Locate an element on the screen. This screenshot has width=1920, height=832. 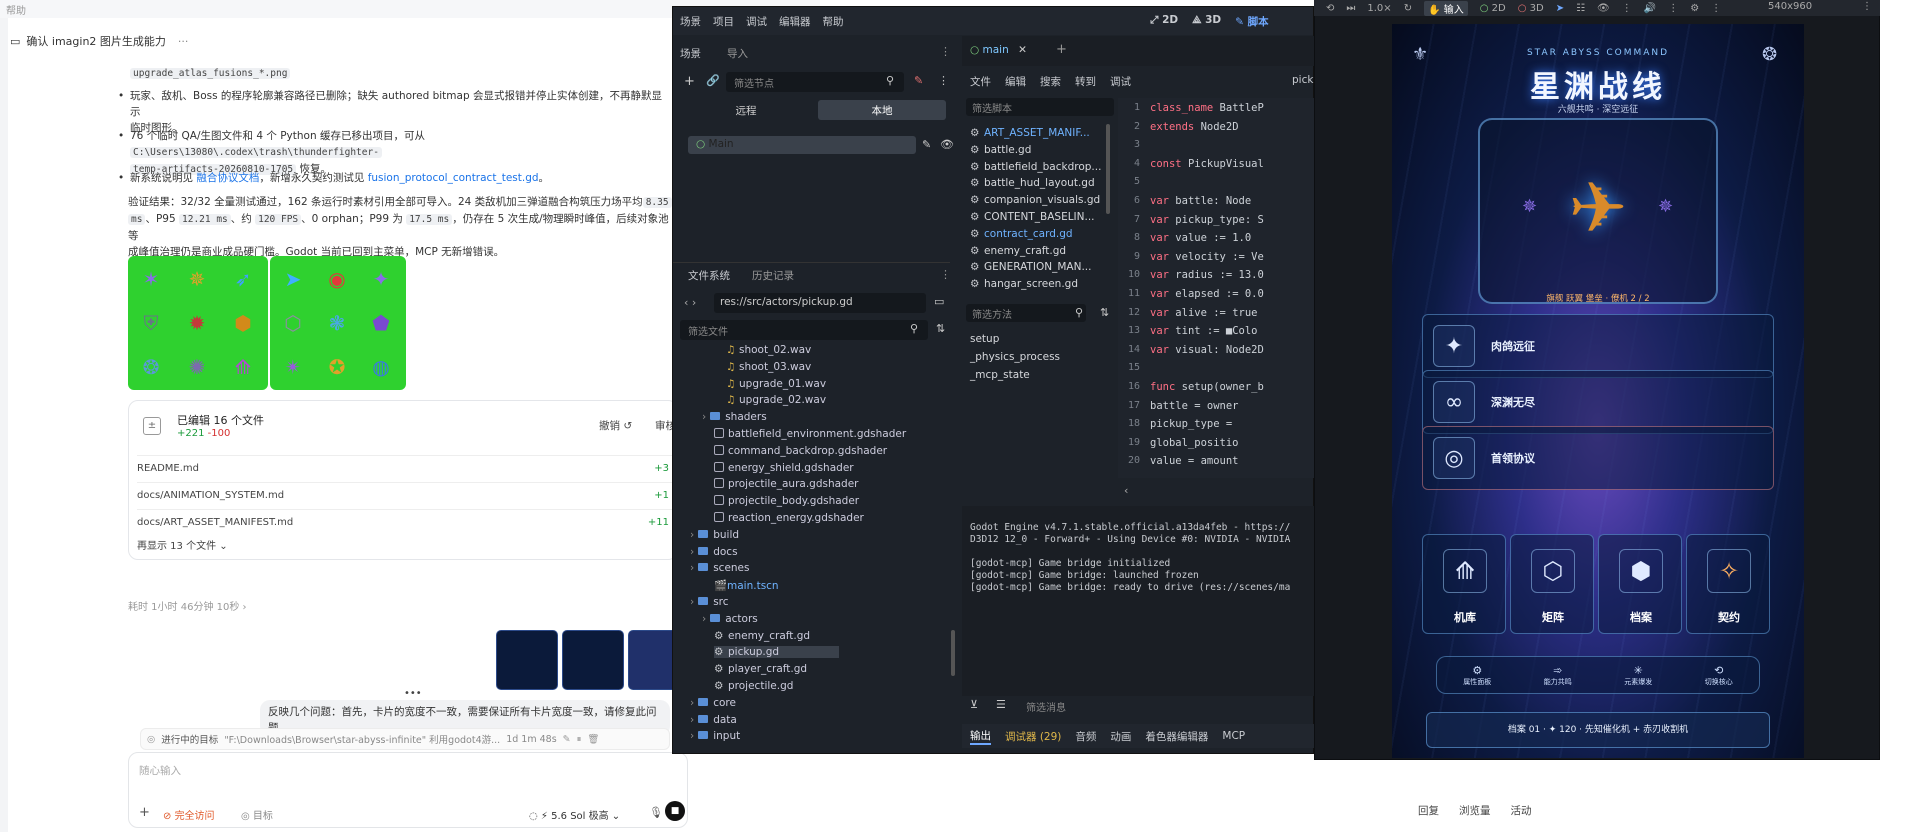
quick-burst: ✳ 元素爆发 is located at coordinates (1638, 675).